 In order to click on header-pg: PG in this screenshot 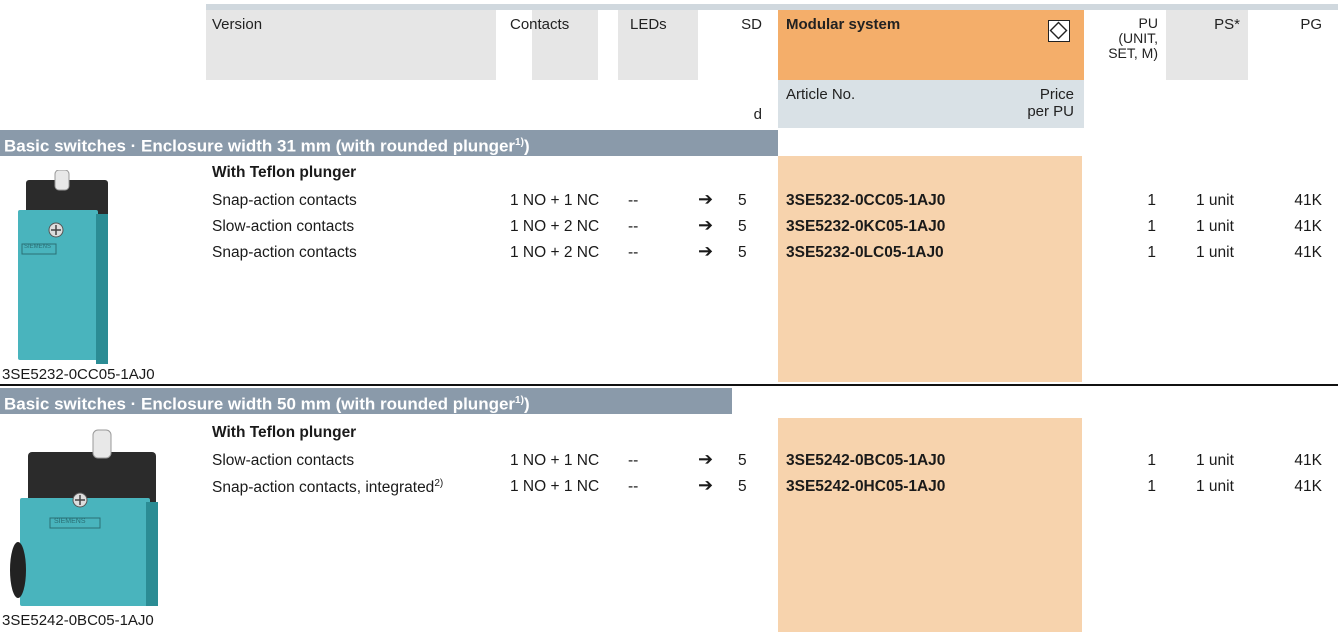, I will do `click(1311, 24)`.